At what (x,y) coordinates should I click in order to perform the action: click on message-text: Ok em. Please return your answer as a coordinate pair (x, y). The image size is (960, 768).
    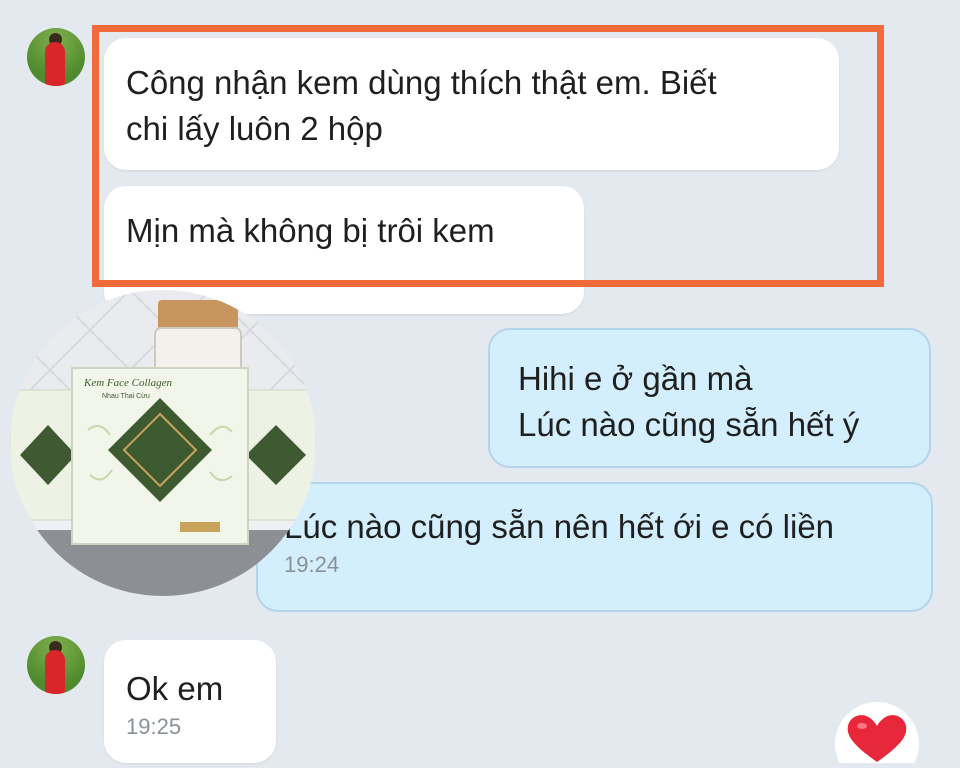
    Looking at the image, I should click on (175, 688).